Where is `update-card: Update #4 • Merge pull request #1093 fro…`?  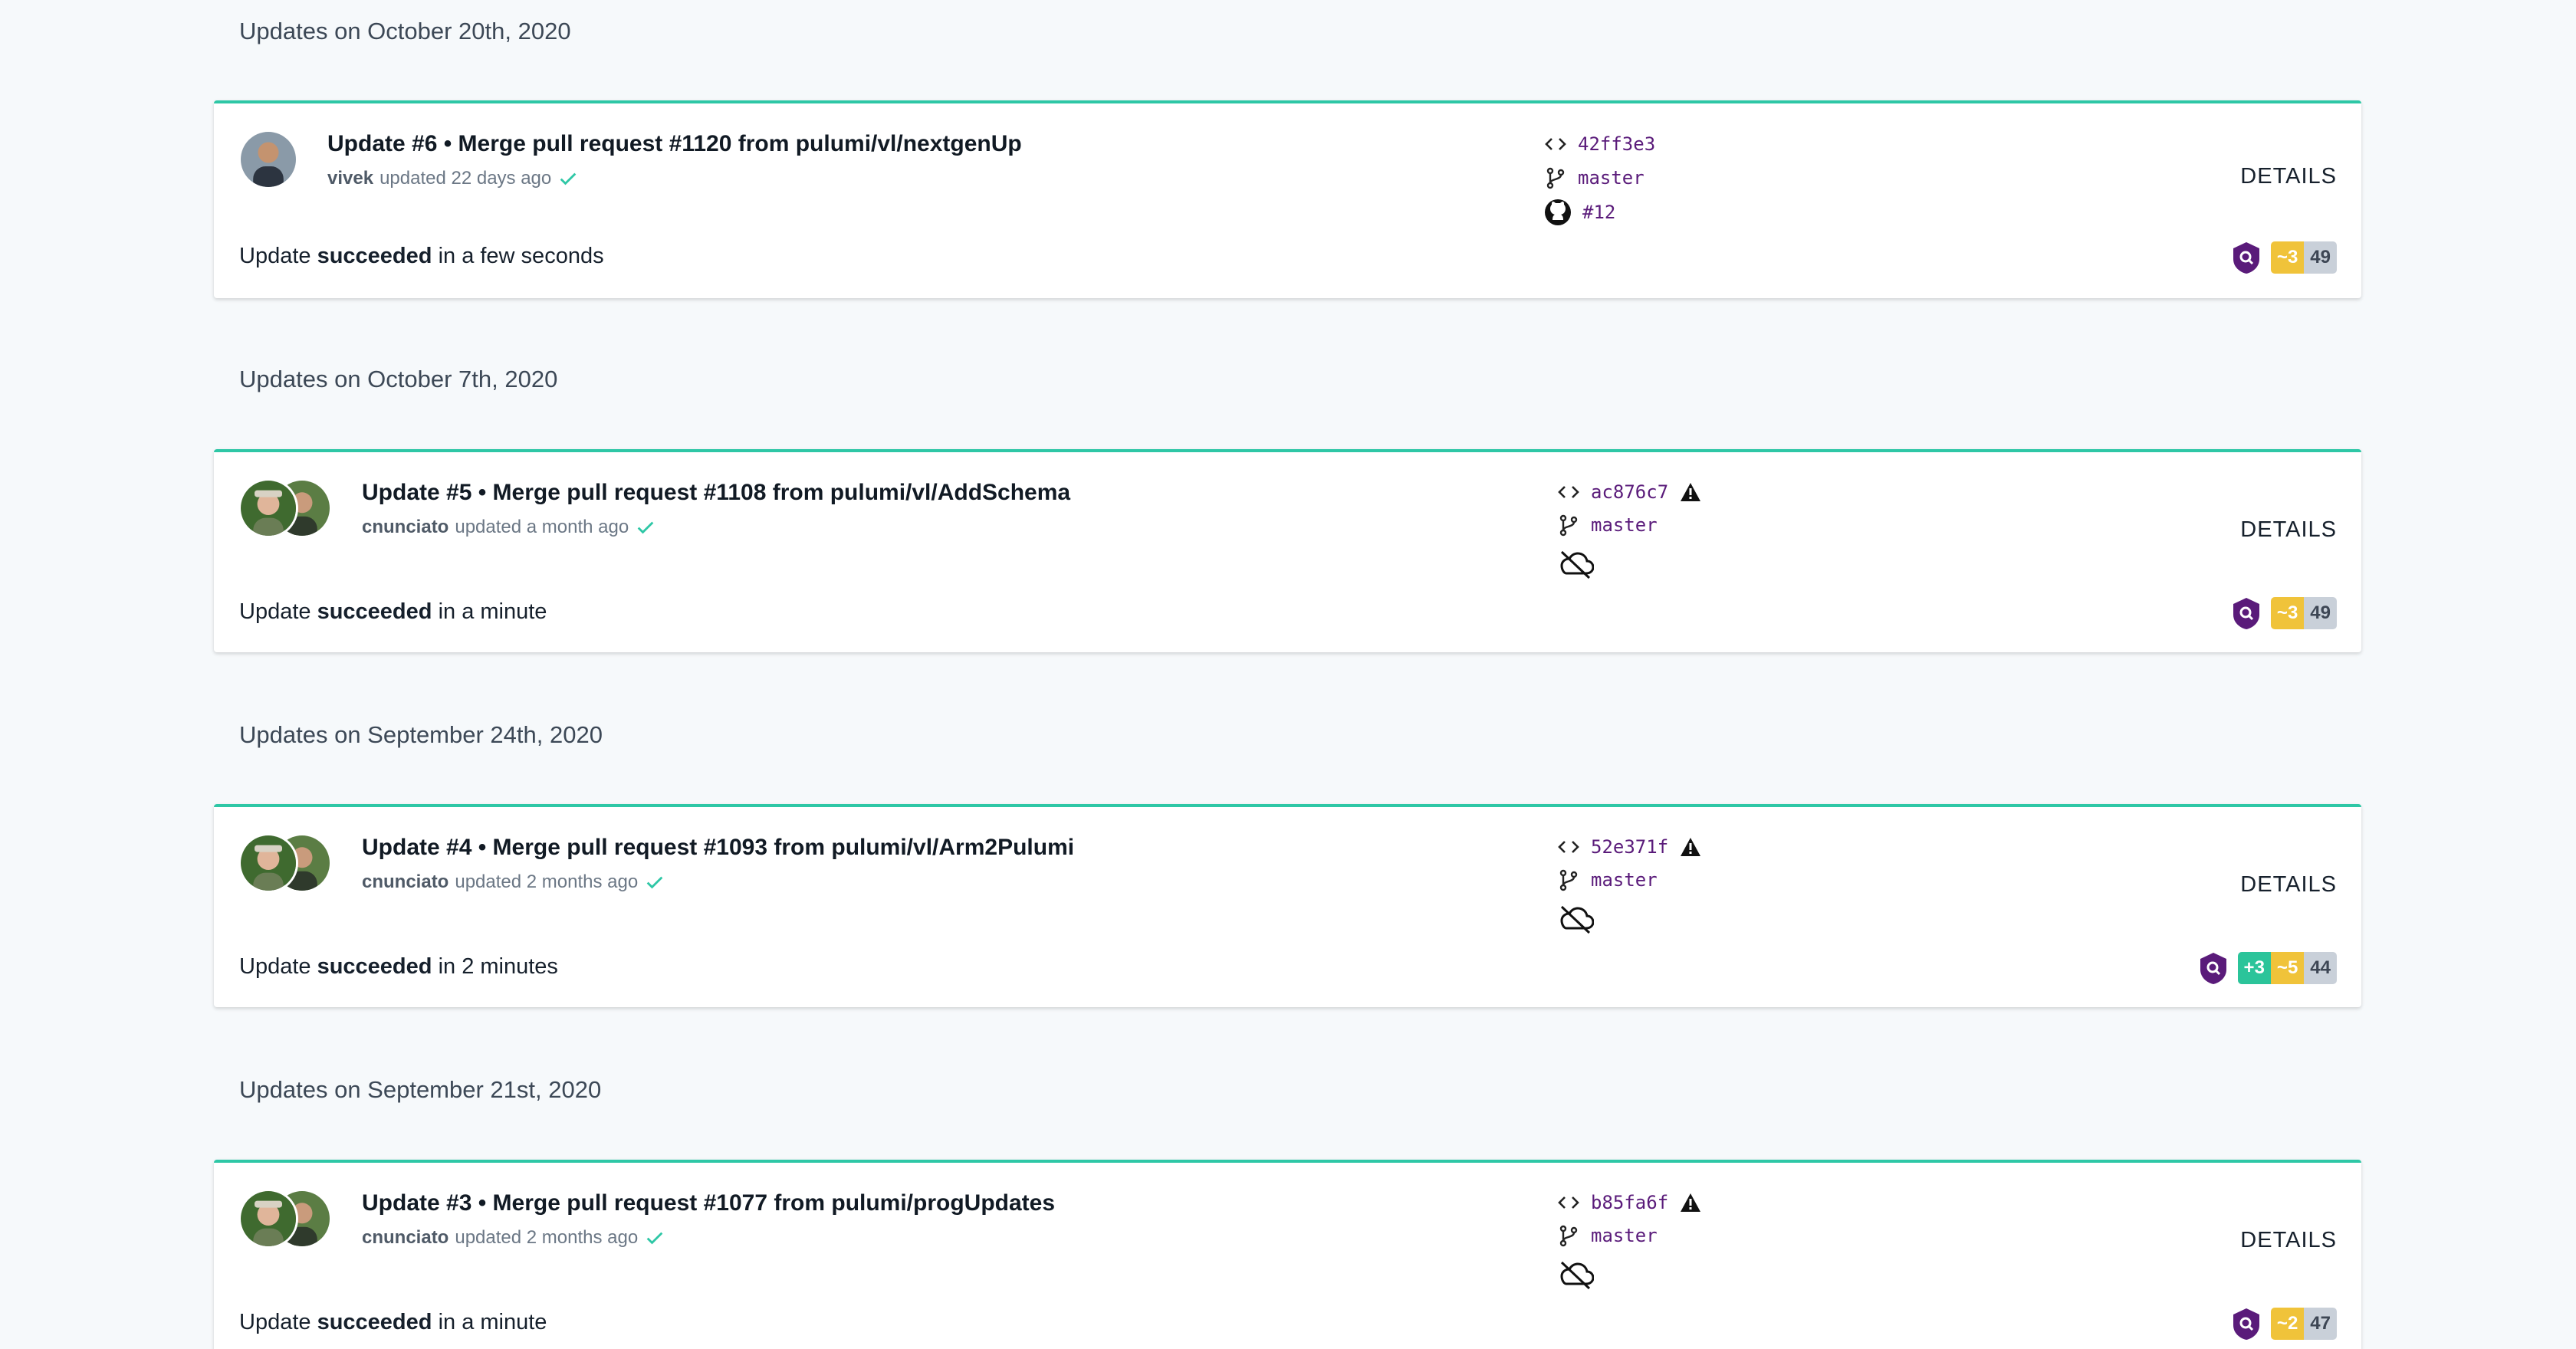 update-card: Update #4 • Merge pull request #1093 fro… is located at coordinates (1287, 905).